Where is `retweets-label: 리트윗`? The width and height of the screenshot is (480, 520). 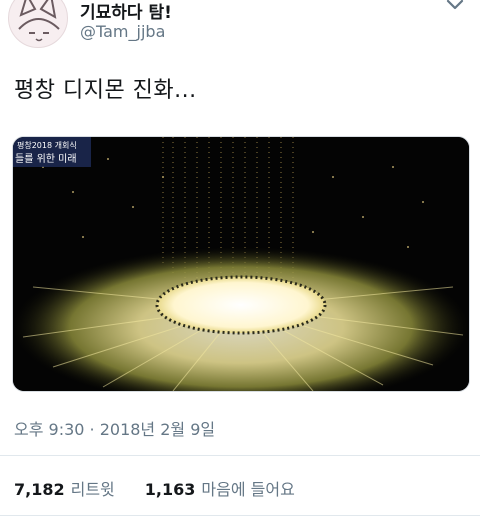
retweets-label: 리트윗 is located at coordinates (92, 489).